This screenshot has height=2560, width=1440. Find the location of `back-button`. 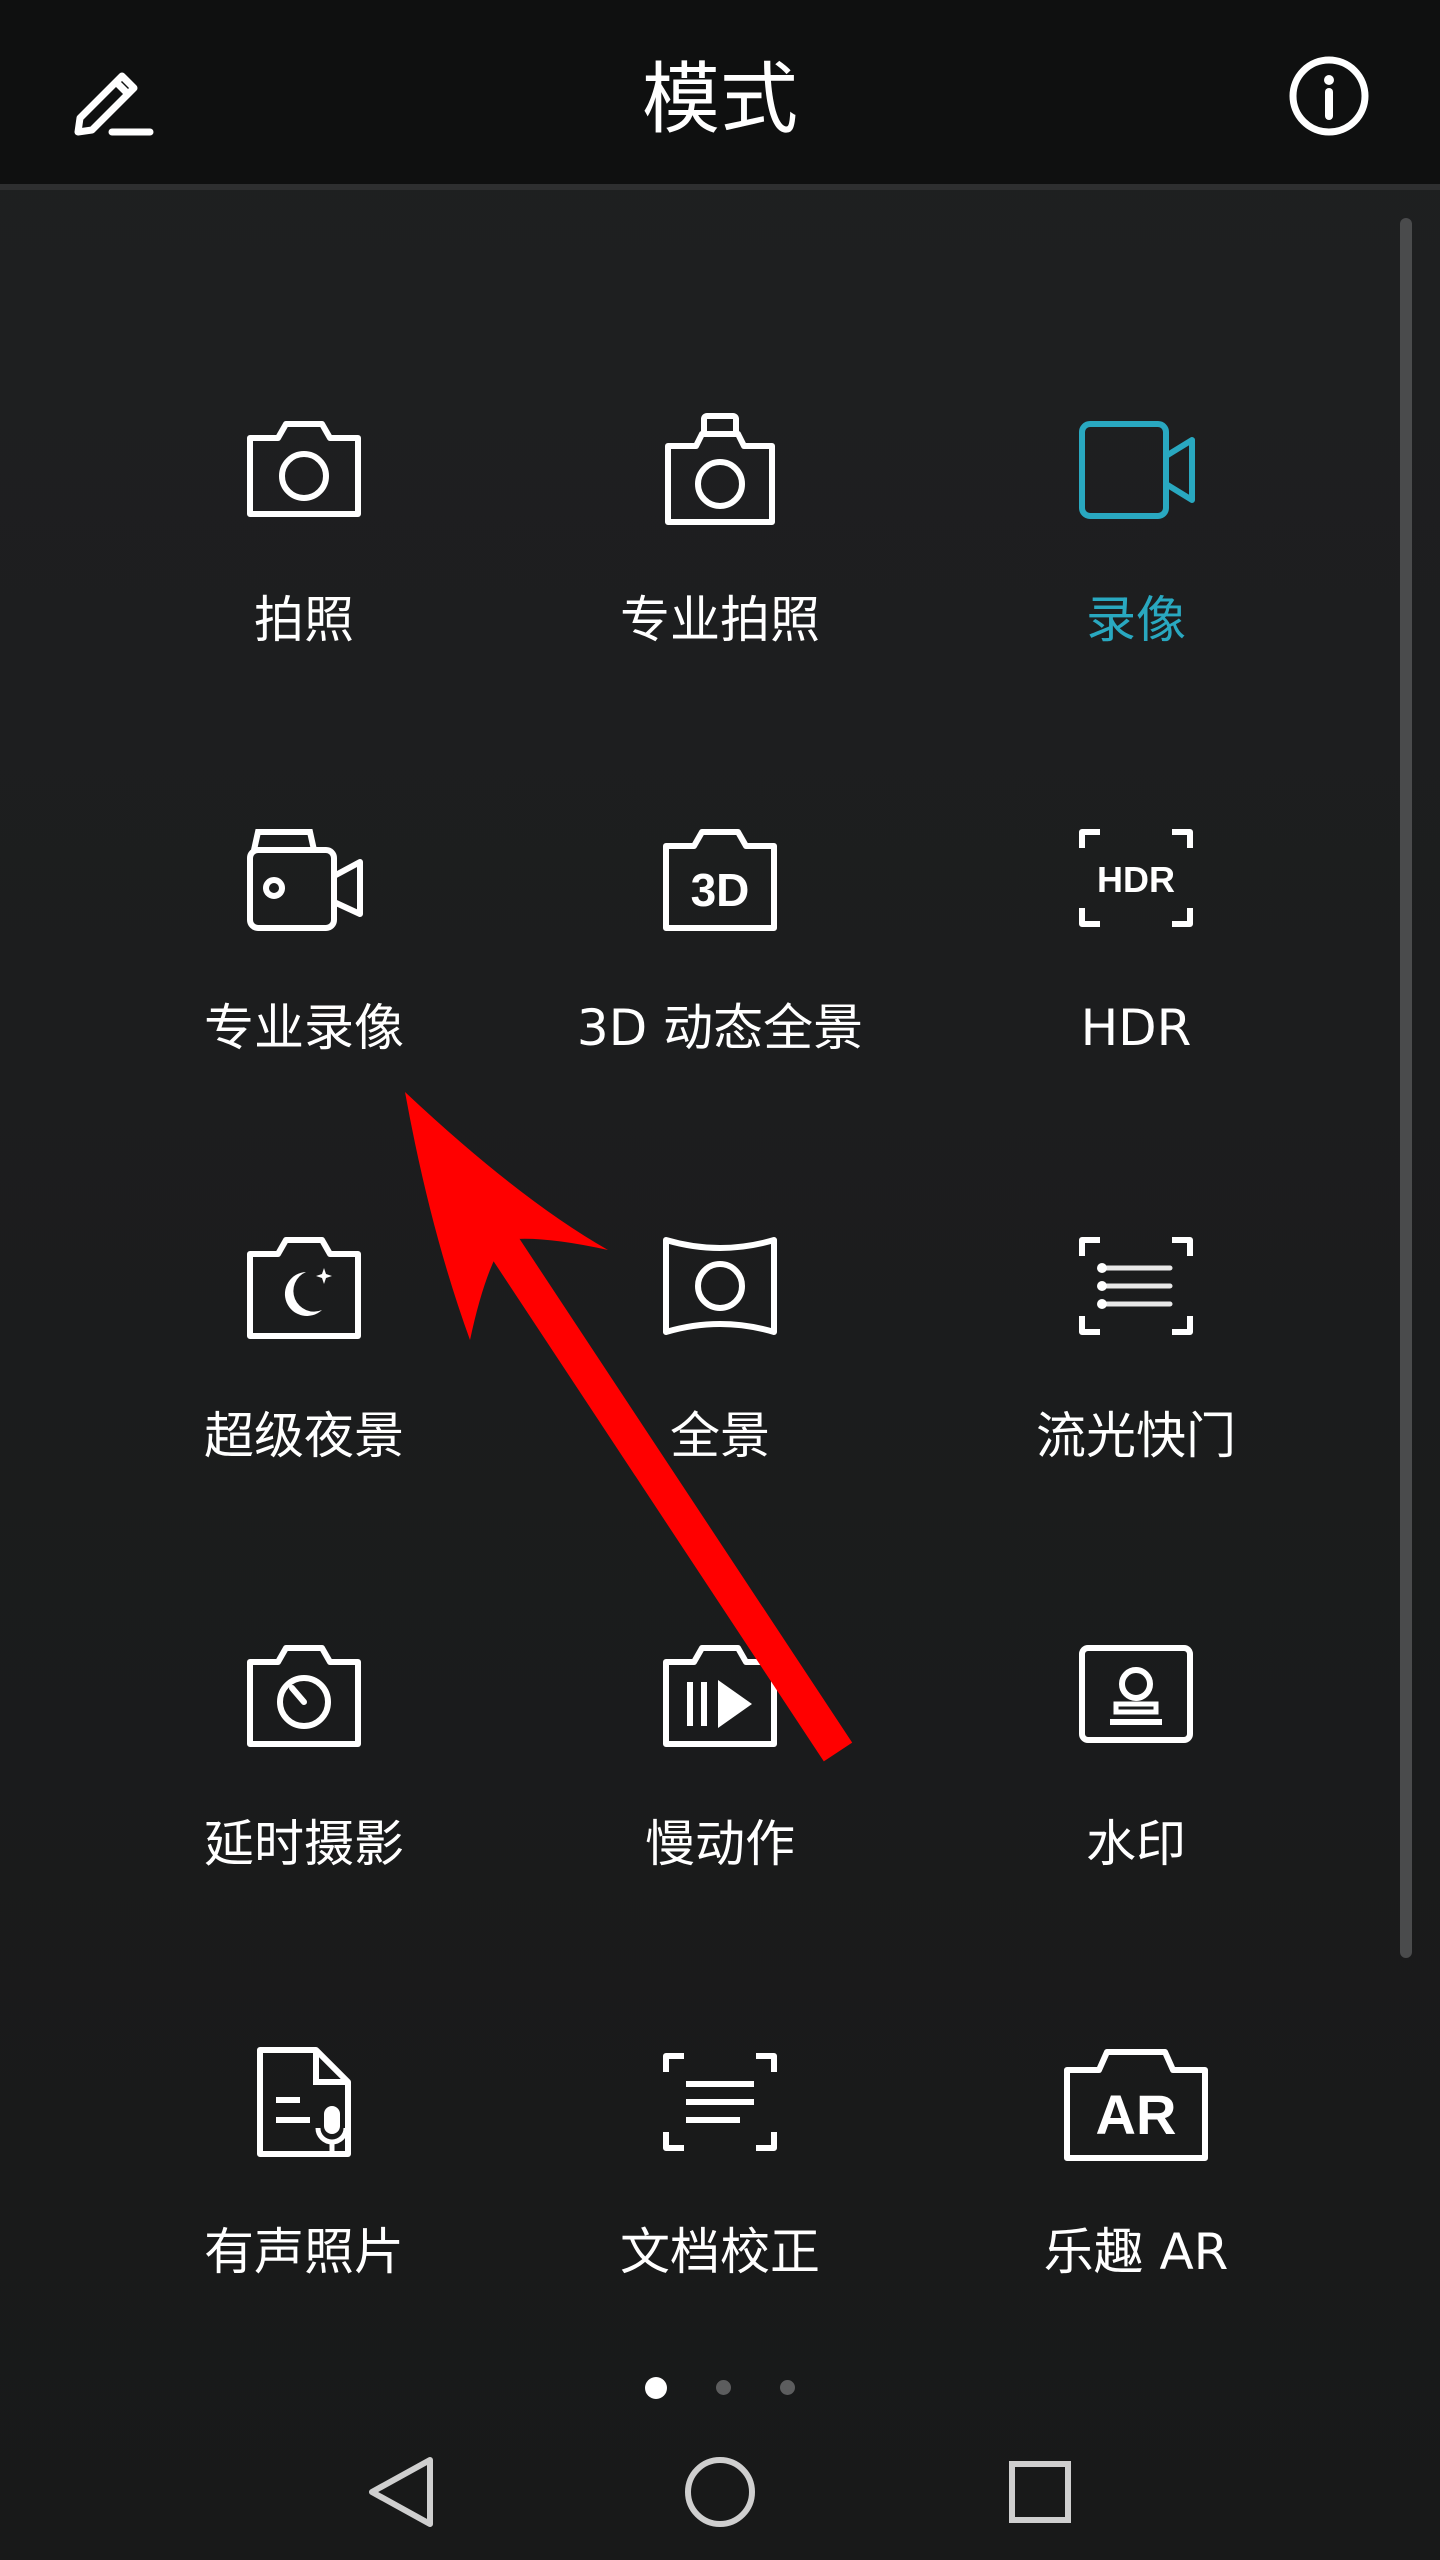

back-button is located at coordinates (400, 2492).